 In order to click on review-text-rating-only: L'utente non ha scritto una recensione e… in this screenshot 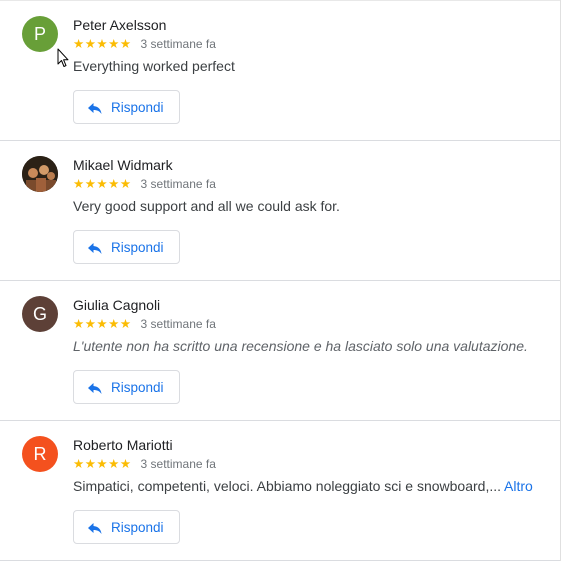, I will do `click(300, 346)`.